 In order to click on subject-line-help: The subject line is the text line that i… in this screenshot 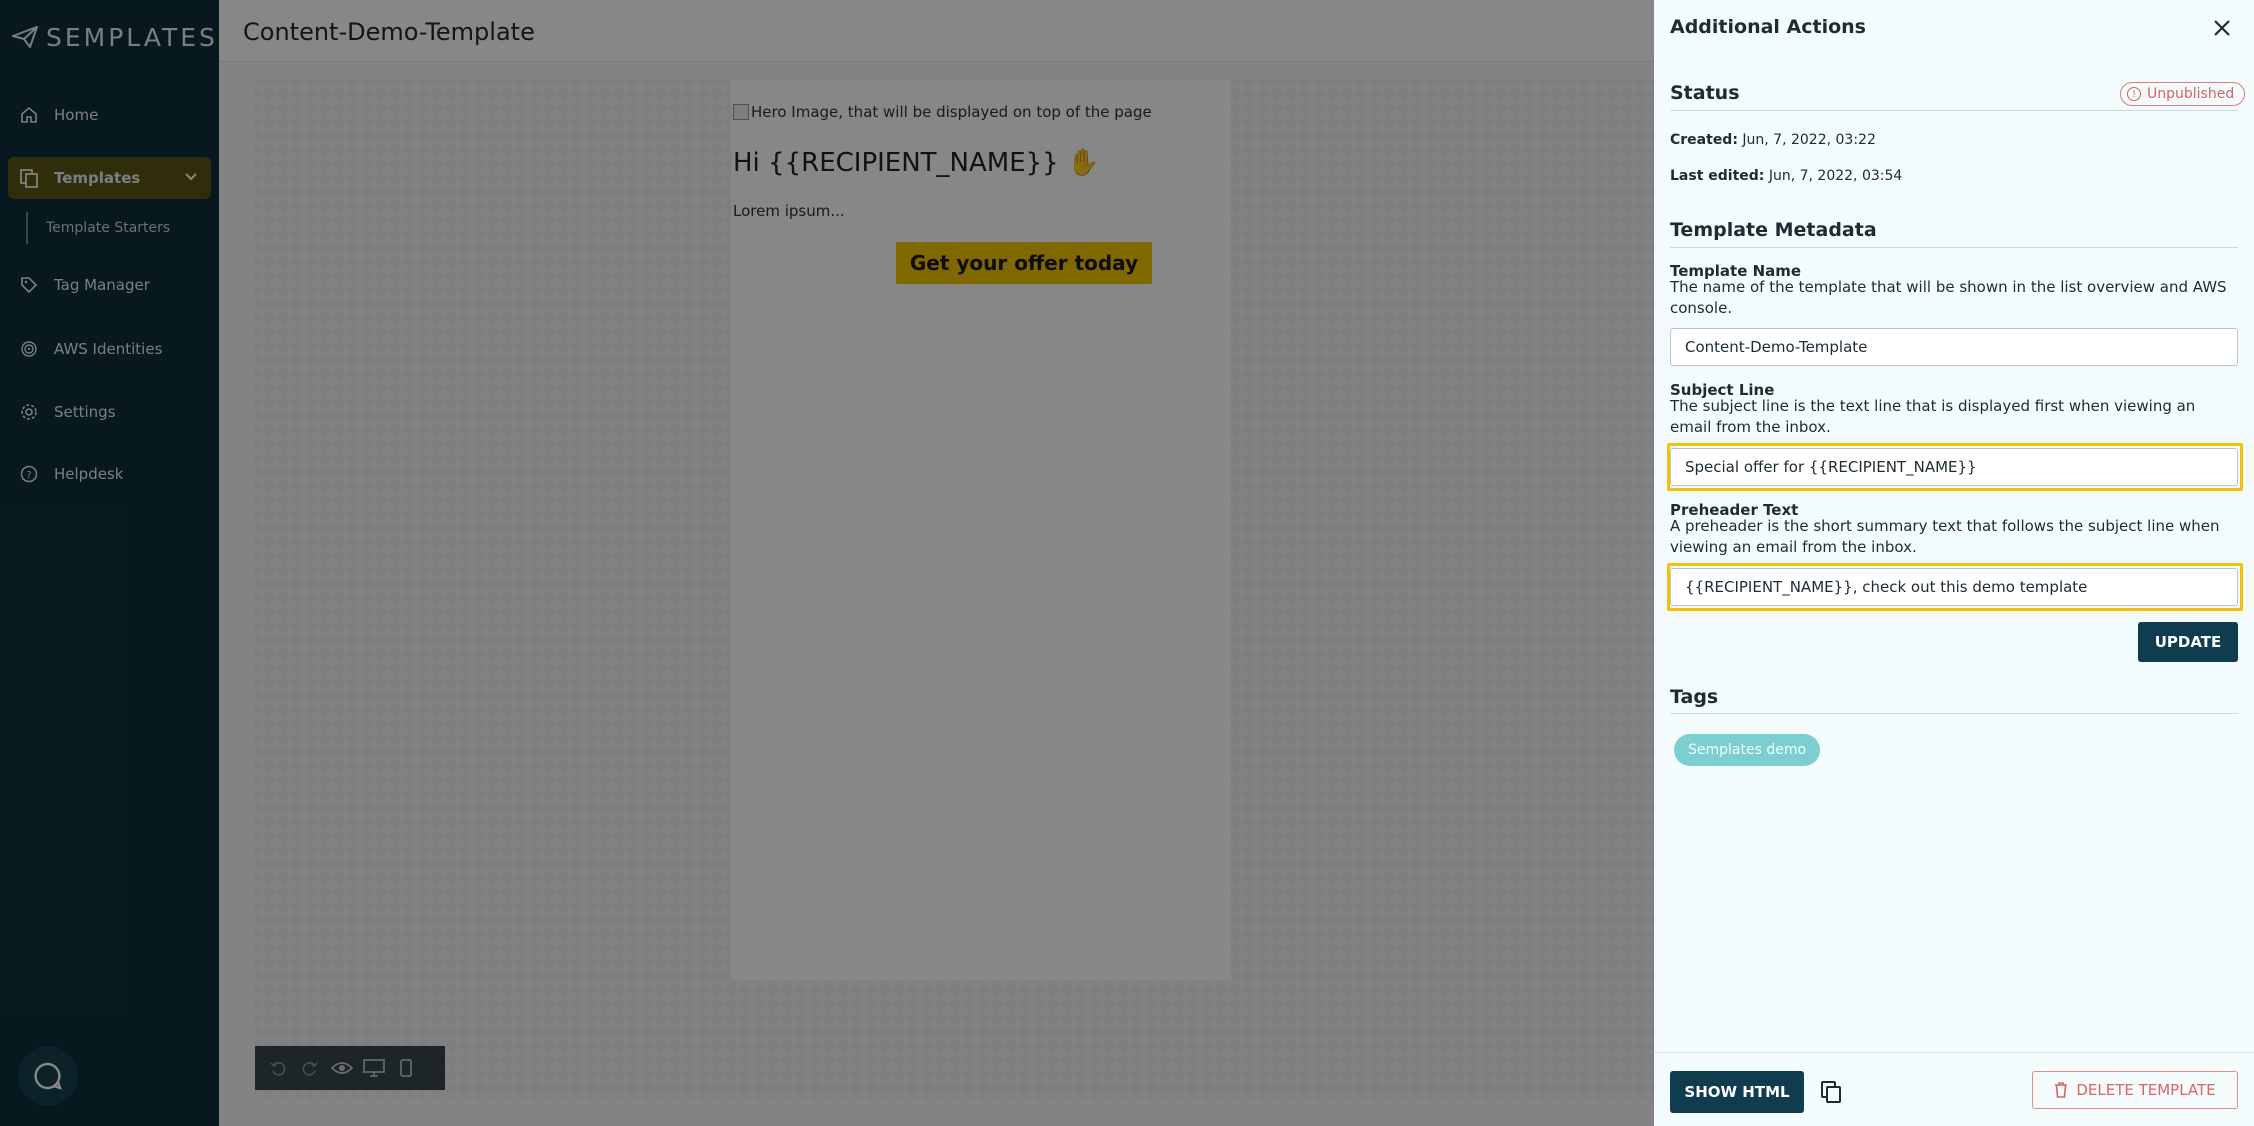, I will do `click(1933, 416)`.